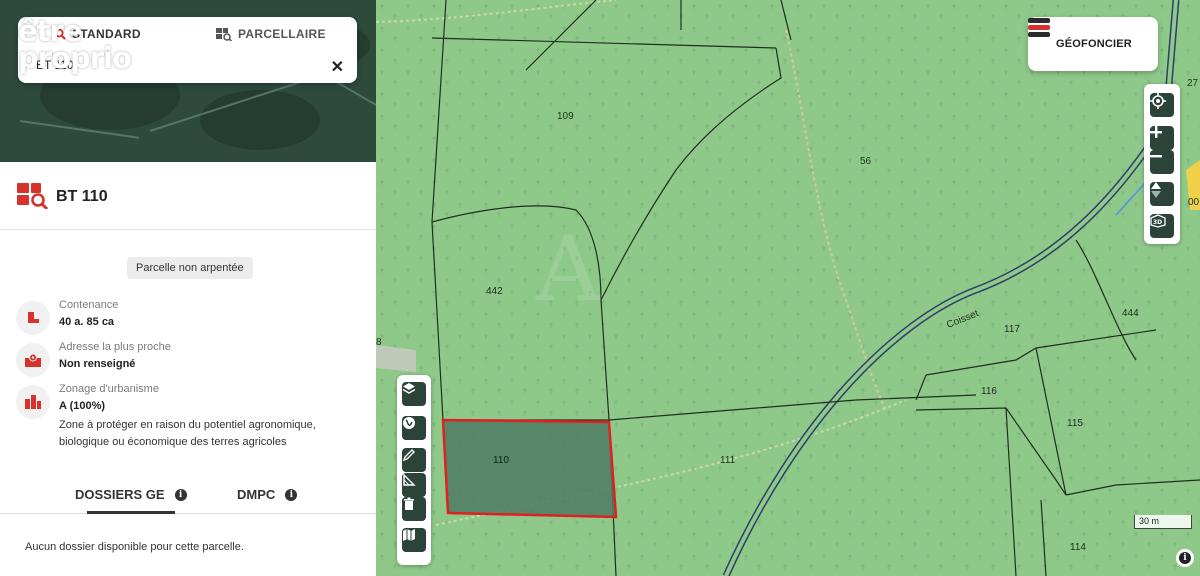  Describe the element at coordinates (1078, 547) in the screenshot. I see `parcel-label-114: 114` at that location.